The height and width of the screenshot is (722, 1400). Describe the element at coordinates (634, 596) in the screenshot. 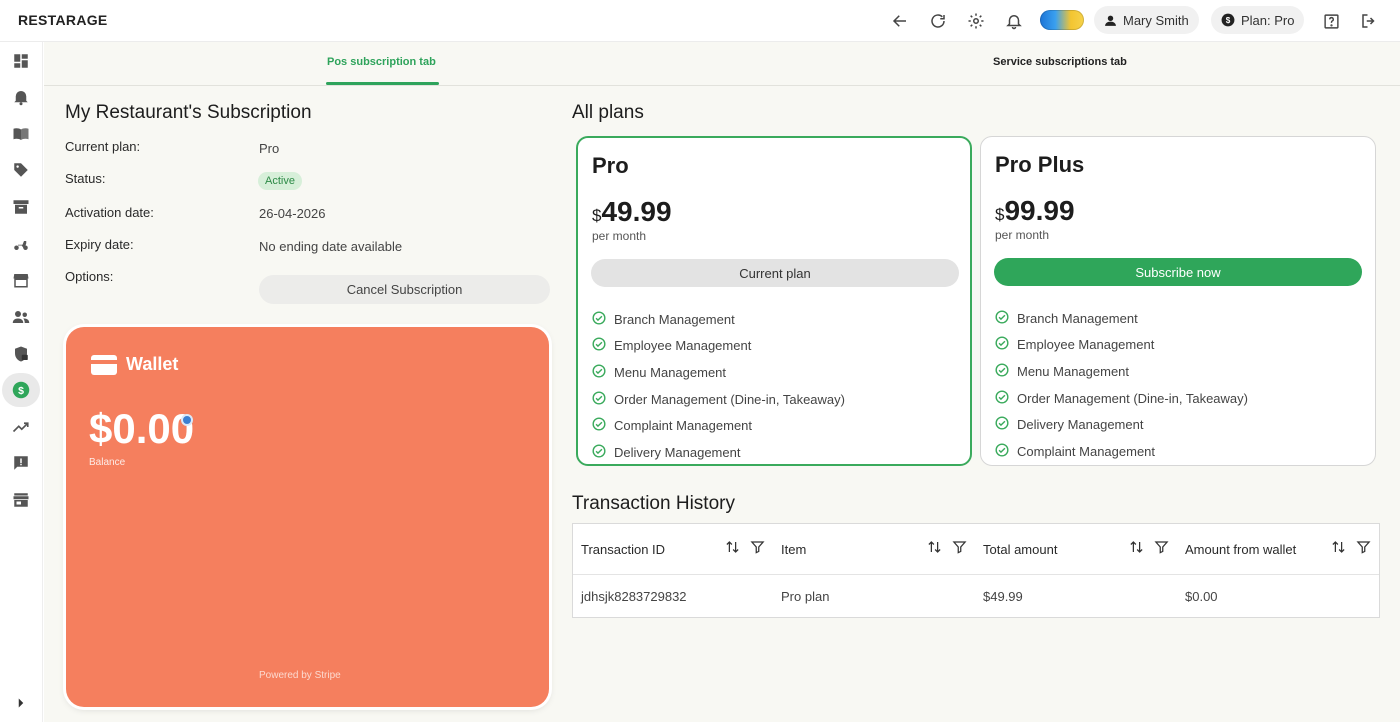

I see `table-cell-transaction-id: jdhsjk8283729832` at that location.